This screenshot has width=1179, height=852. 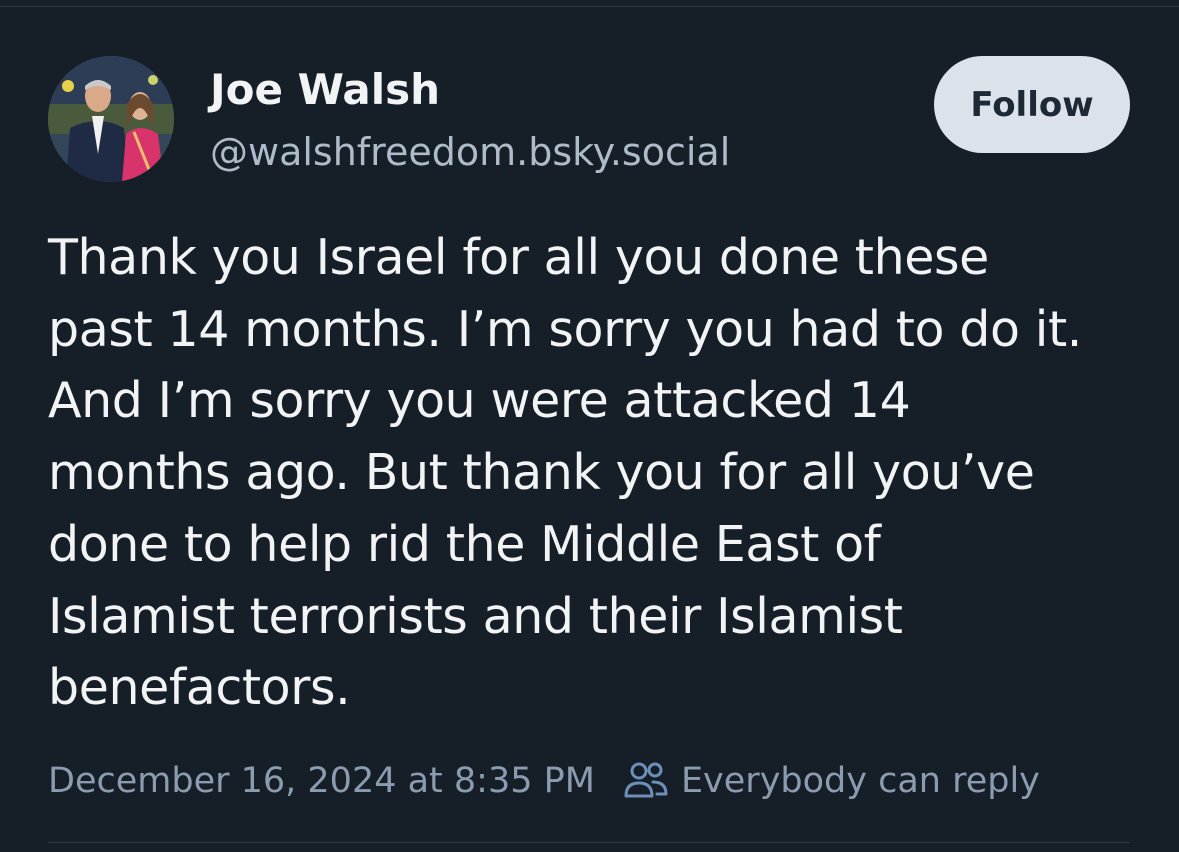 What do you see at coordinates (321, 781) in the screenshot?
I see `post-timestamp: December 16, 2024 at 8:35 PM` at bounding box center [321, 781].